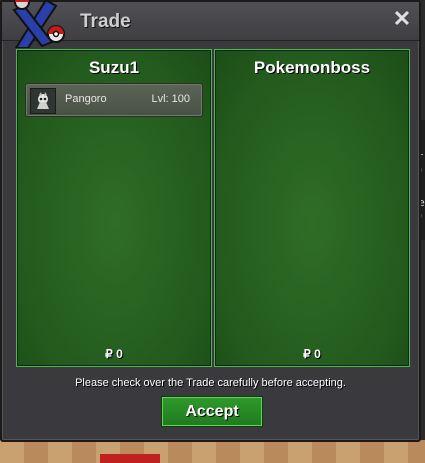  What do you see at coordinates (210, 24) in the screenshot?
I see `window-titlebar: Trade ✕` at bounding box center [210, 24].